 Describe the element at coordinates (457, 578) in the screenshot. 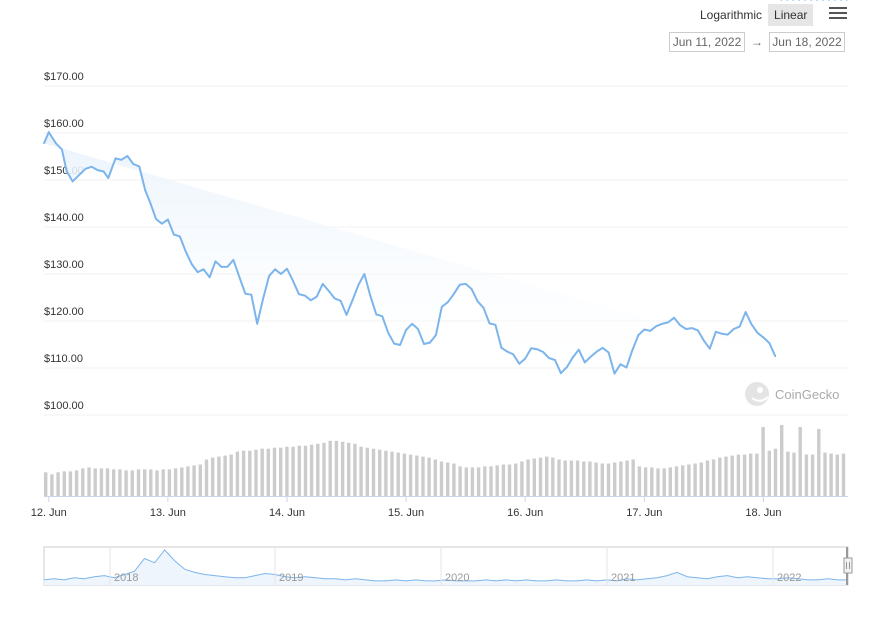

I see `navigator-year-label: 2020` at that location.